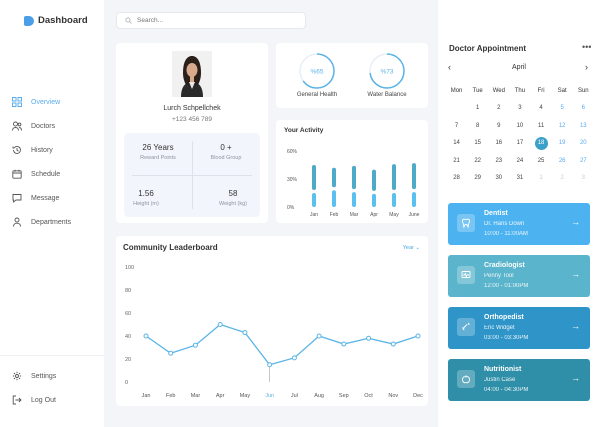 The image size is (600, 427). I want to click on sidebar-item-logout: Log Out, so click(58, 400).